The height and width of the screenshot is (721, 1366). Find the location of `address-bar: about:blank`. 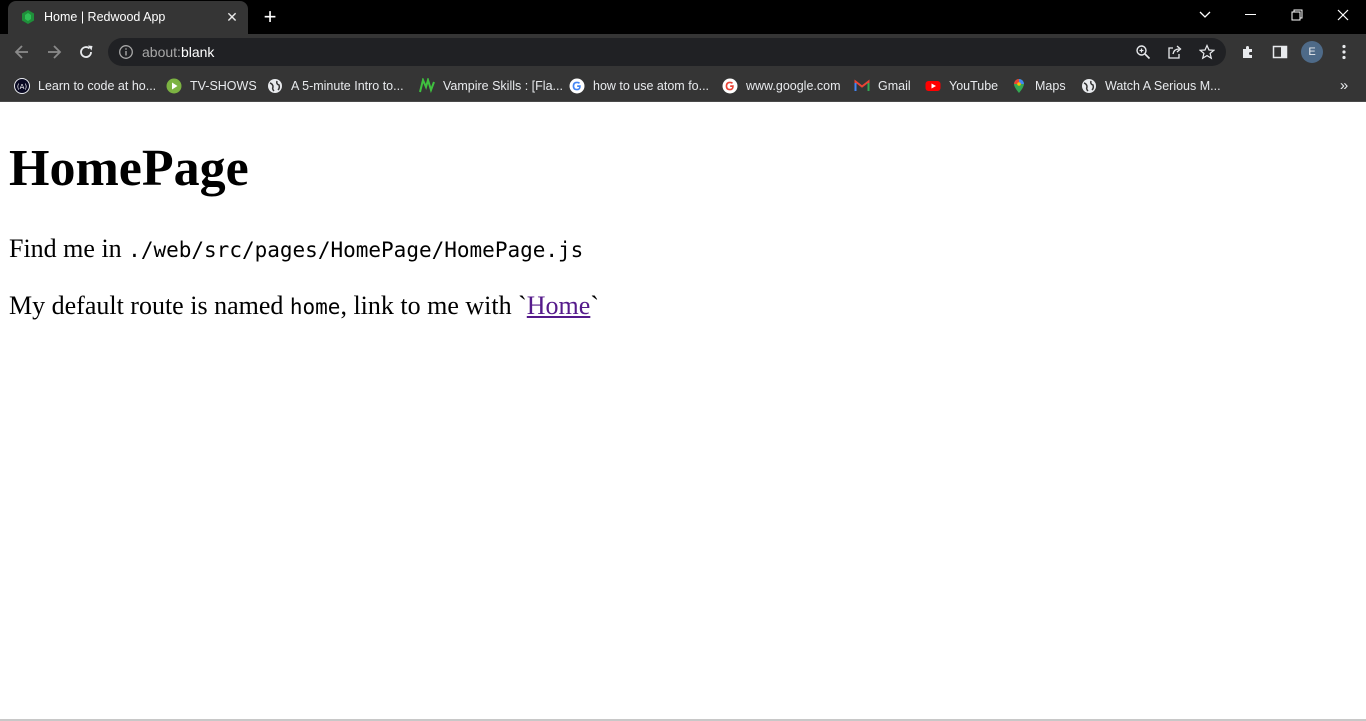

address-bar: about:blank is located at coordinates (667, 52).